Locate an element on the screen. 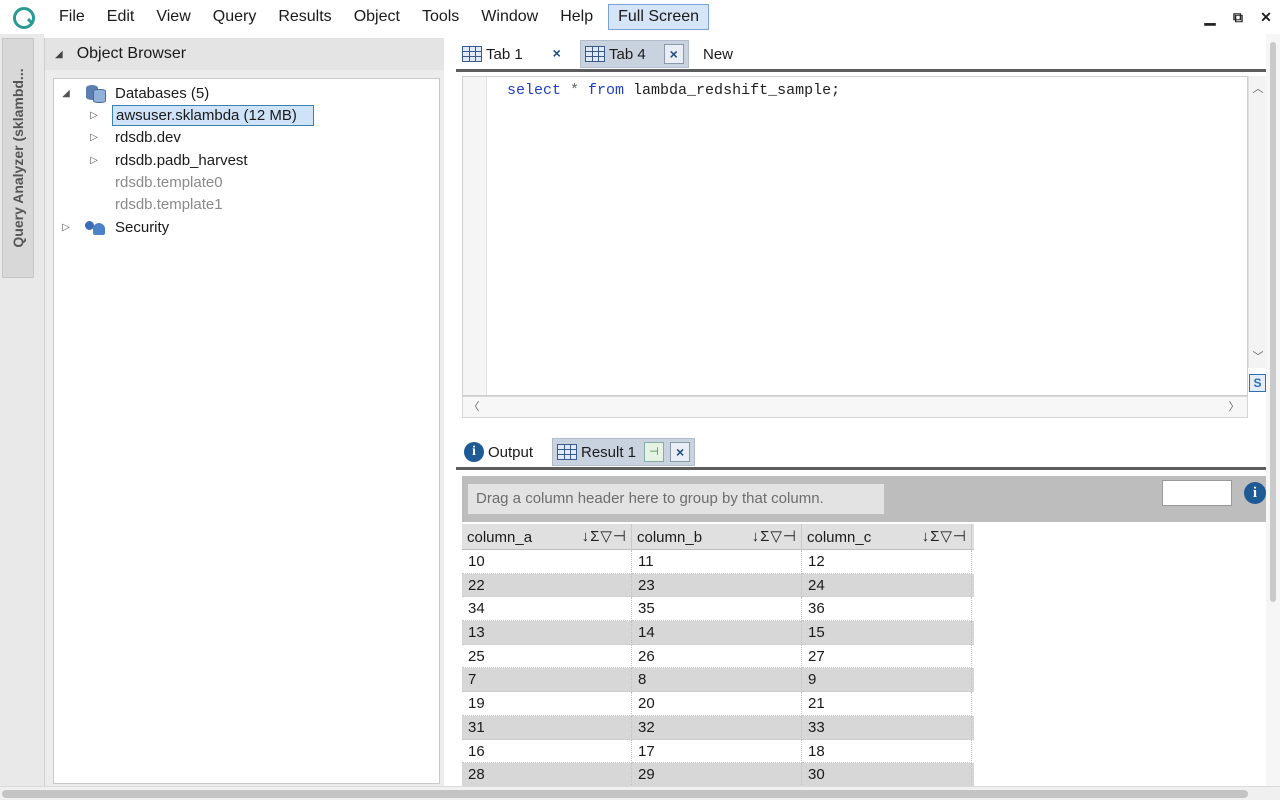 The width and height of the screenshot is (1280, 800). table-cell: 24 is located at coordinates (887, 585).